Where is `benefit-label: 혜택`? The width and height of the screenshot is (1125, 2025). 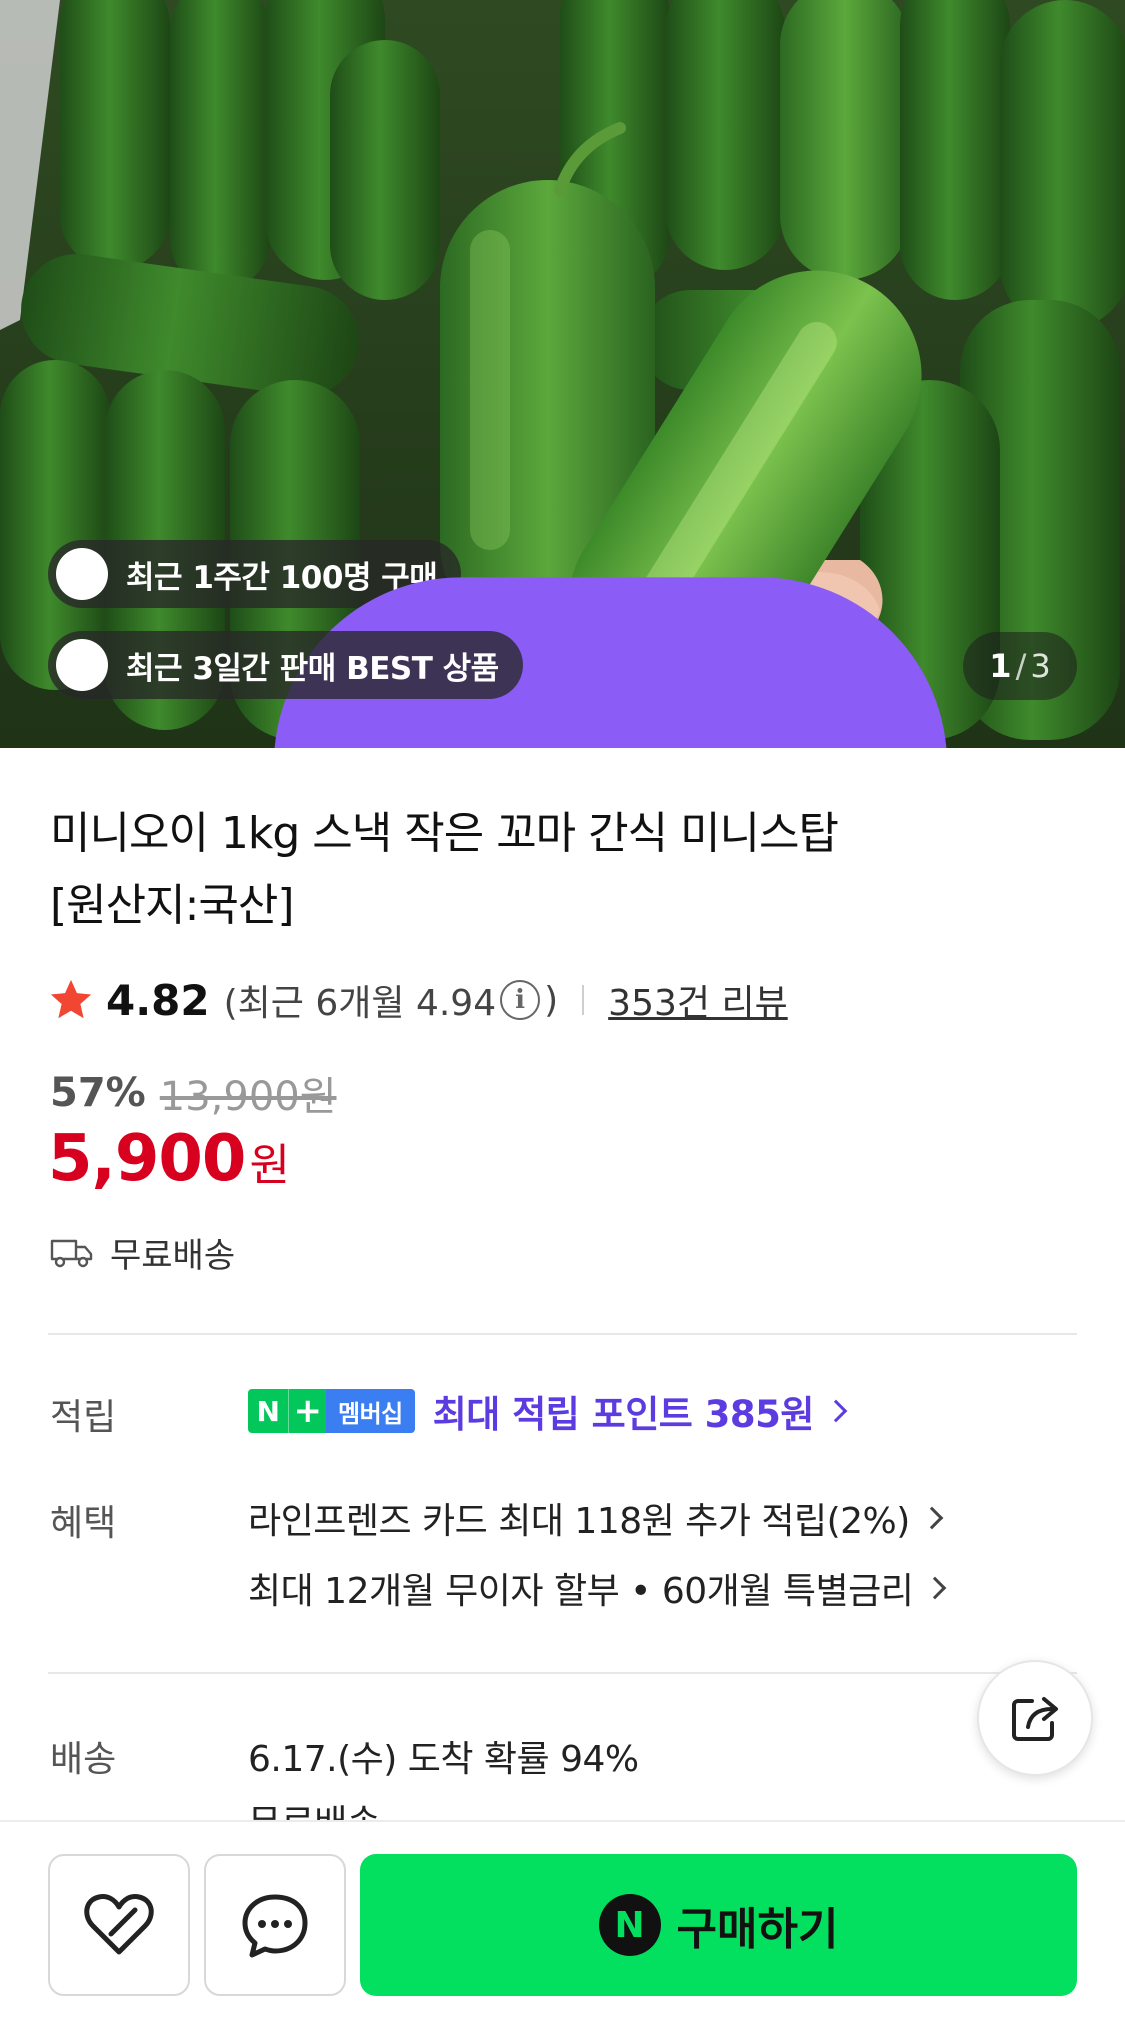
benefit-label: 혜택 is located at coordinates (83, 1523).